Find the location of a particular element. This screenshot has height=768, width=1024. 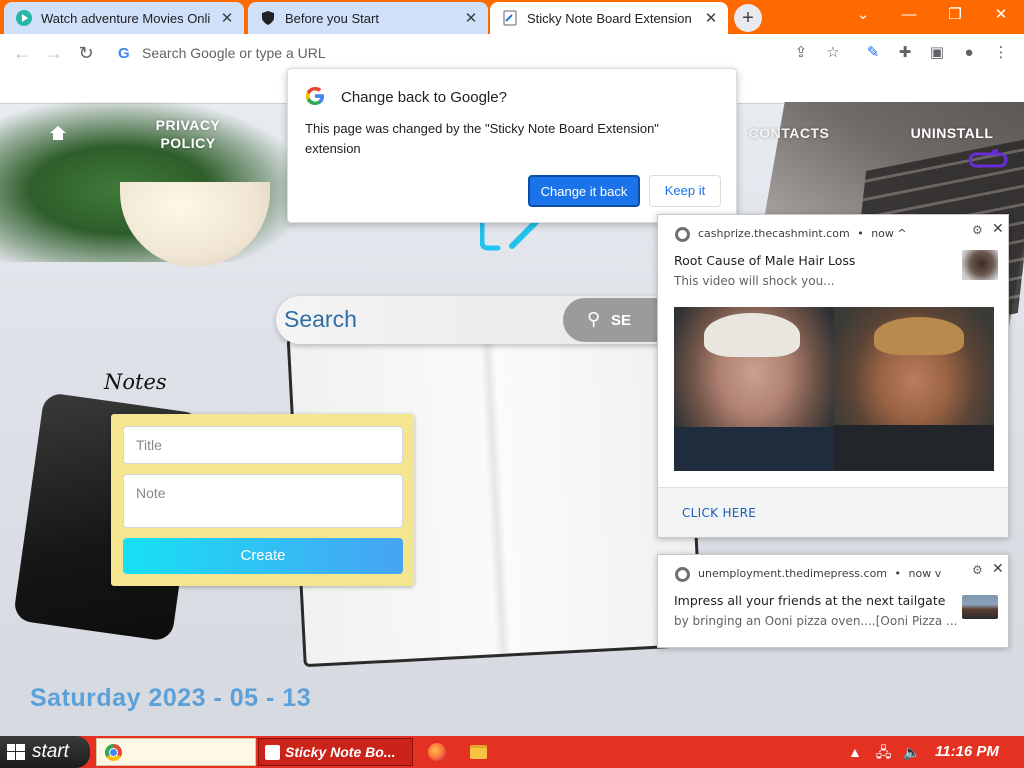

portrait-right is located at coordinates (914, 389).